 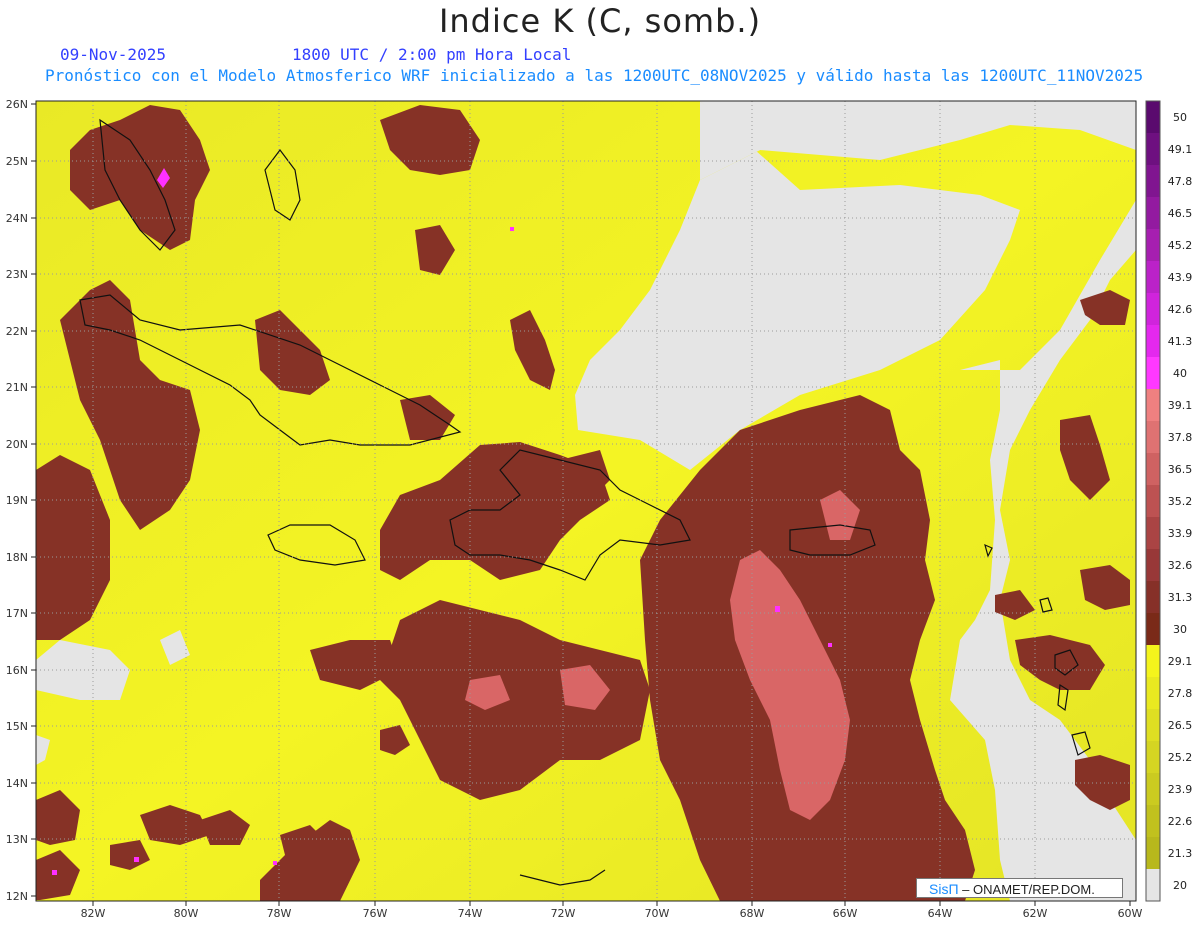 What do you see at coordinates (1034, 889) in the screenshot?
I see `credit-text: ONAMET/REP.DOM.` at bounding box center [1034, 889].